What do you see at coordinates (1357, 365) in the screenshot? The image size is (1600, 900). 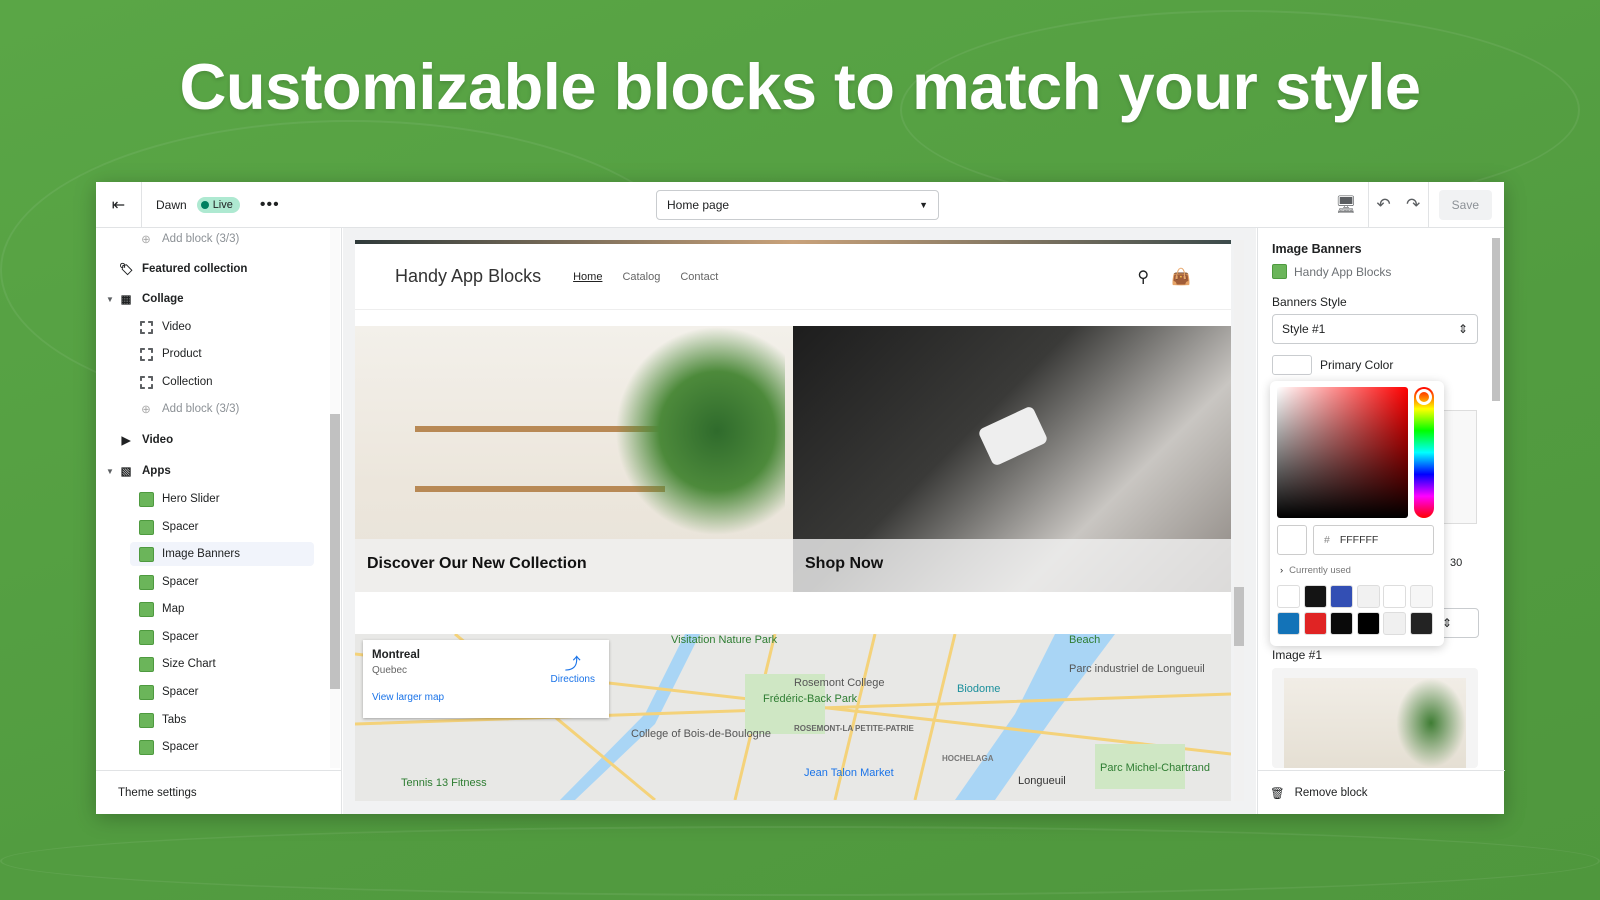 I see `primary-color-label: Primary Color` at bounding box center [1357, 365].